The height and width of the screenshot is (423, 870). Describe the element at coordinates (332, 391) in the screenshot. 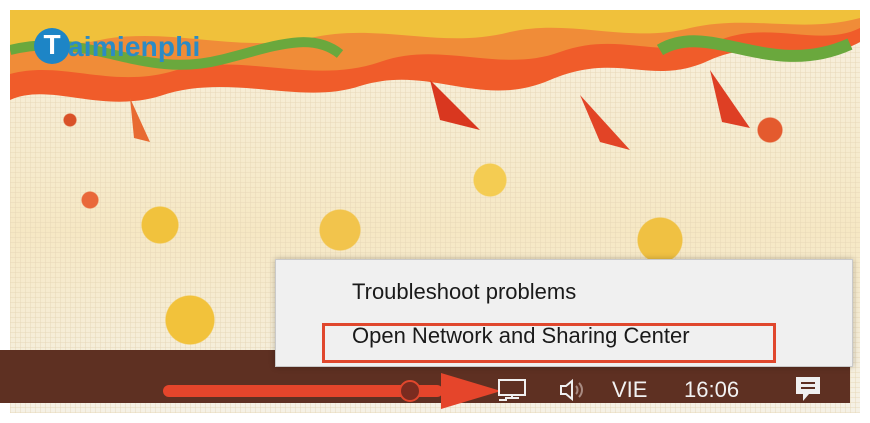

I see `annotation-arrow` at that location.